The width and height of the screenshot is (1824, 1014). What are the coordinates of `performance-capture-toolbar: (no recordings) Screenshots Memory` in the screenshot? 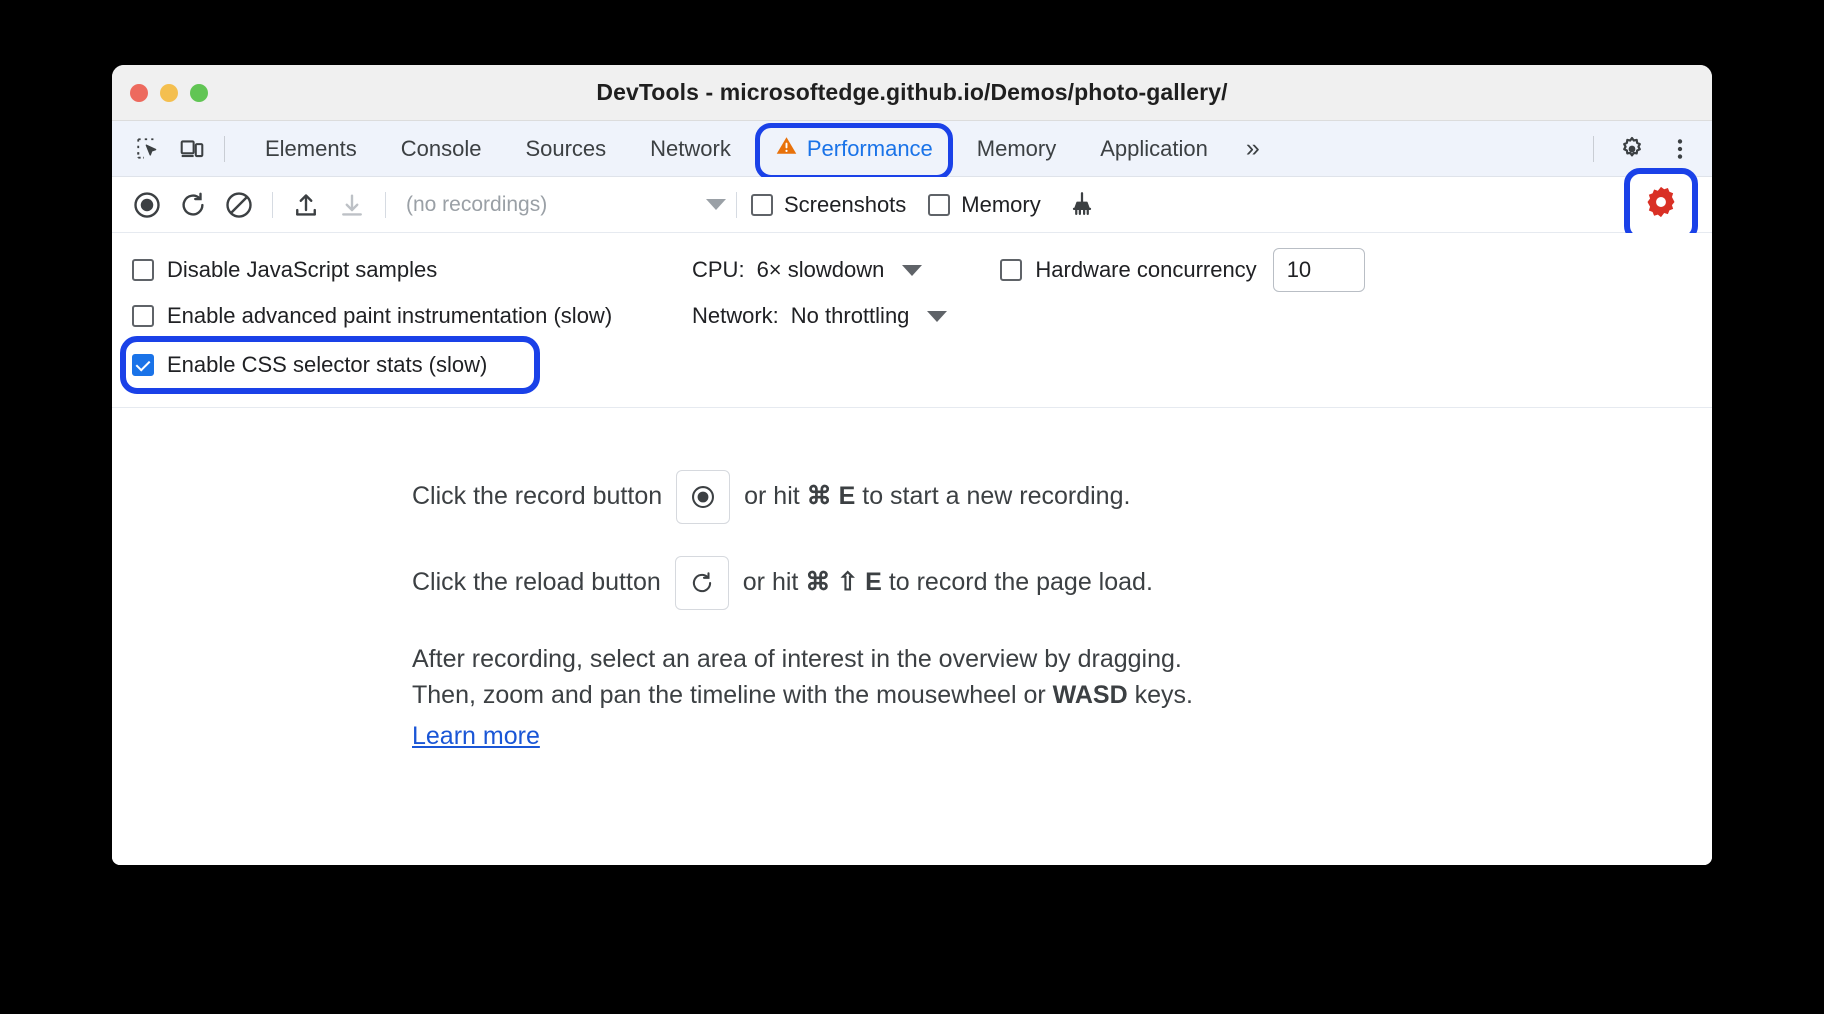 It's located at (912, 204).